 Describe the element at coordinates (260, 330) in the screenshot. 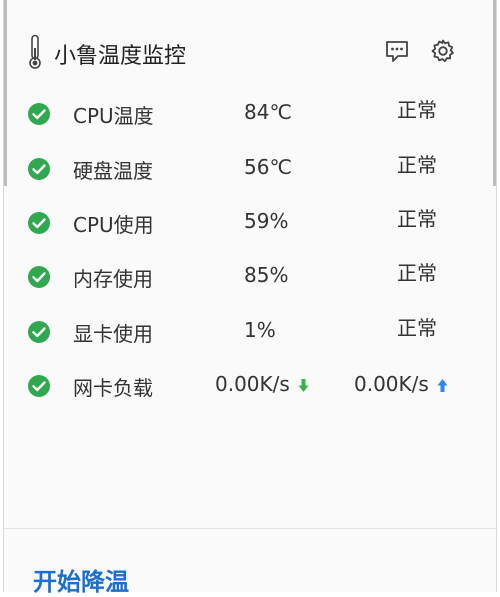

I see `metric-value: 1%` at that location.